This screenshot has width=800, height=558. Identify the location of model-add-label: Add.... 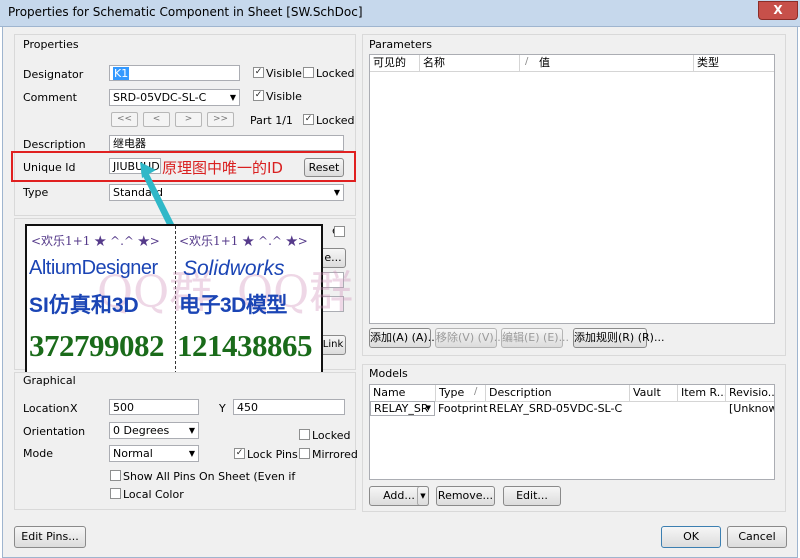
(399, 495).